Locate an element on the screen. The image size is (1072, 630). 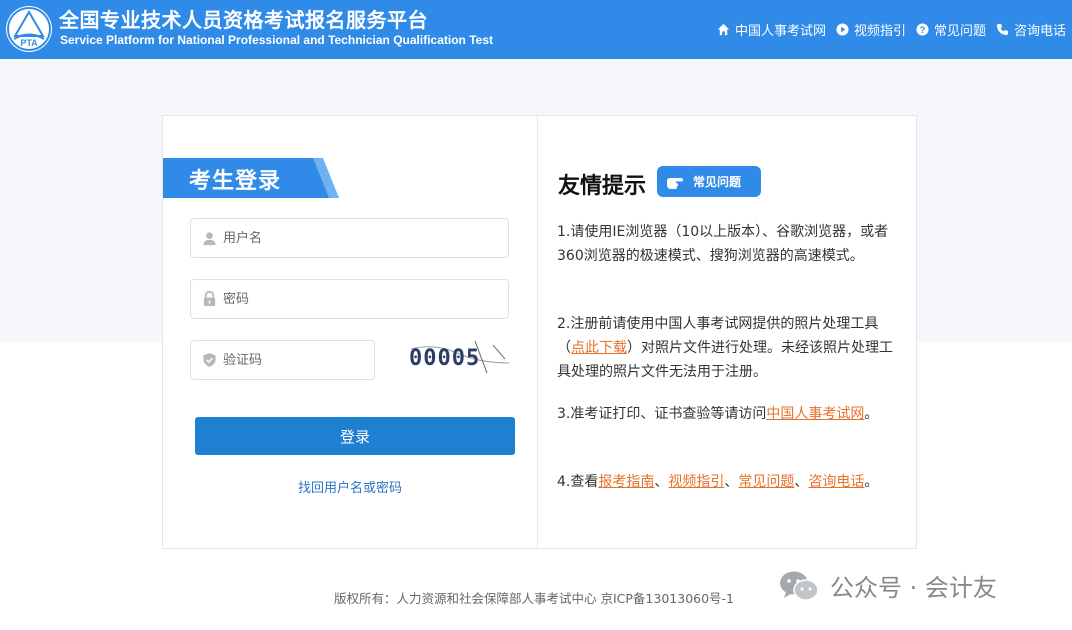
wechat-icon is located at coordinates (799, 586).